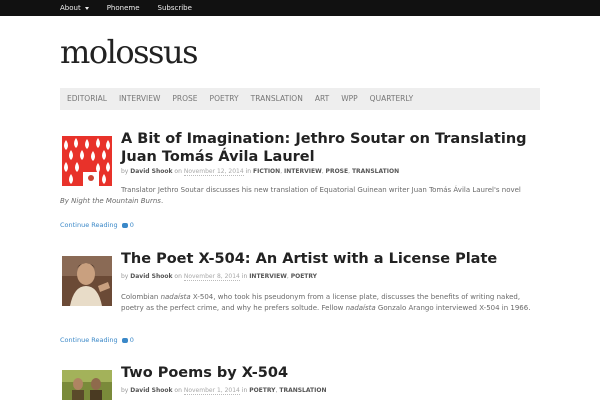  Describe the element at coordinates (162, 201) in the screenshot. I see `excerpt-tail: .` at that location.